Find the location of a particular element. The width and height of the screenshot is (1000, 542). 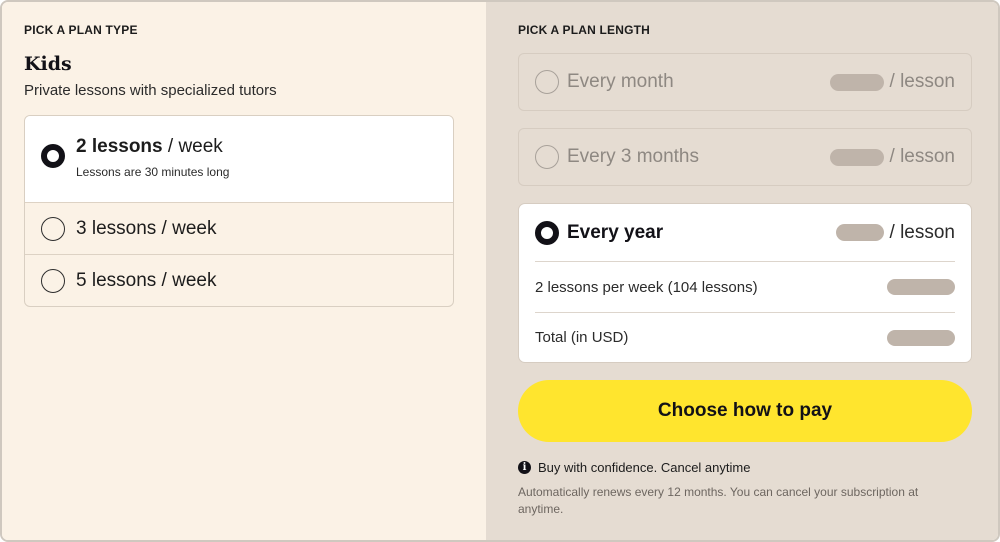

length-option-label: Every year is located at coordinates (615, 232).